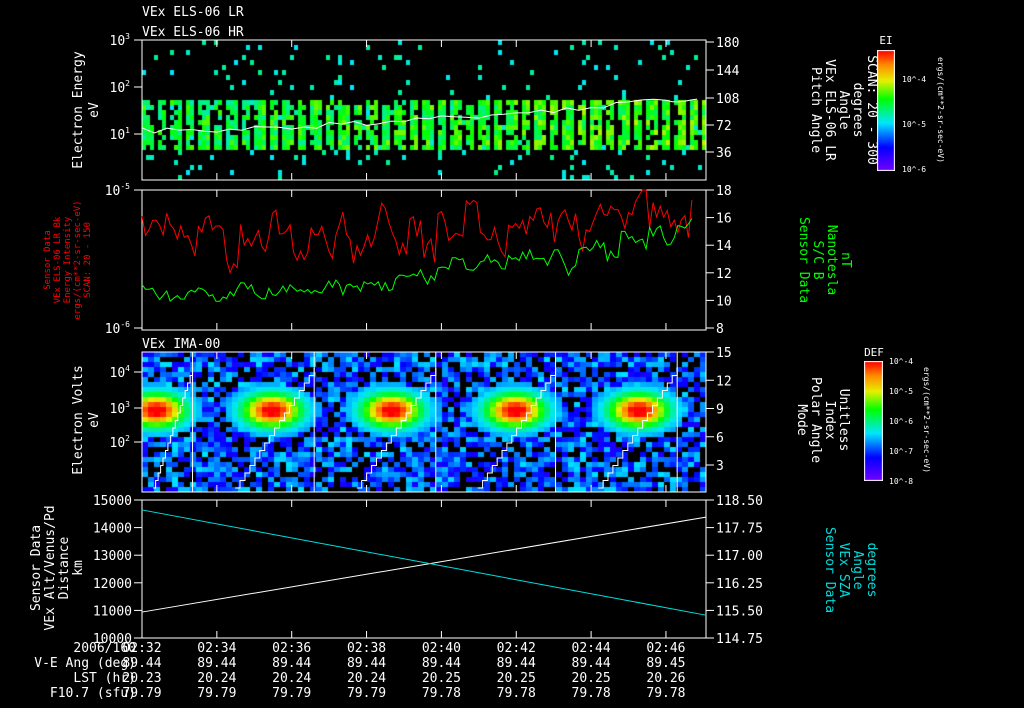 The image size is (1024, 708). Describe the element at coordinates (724, 153) in the screenshot. I see `p1-right-tick-label: 36` at that location.